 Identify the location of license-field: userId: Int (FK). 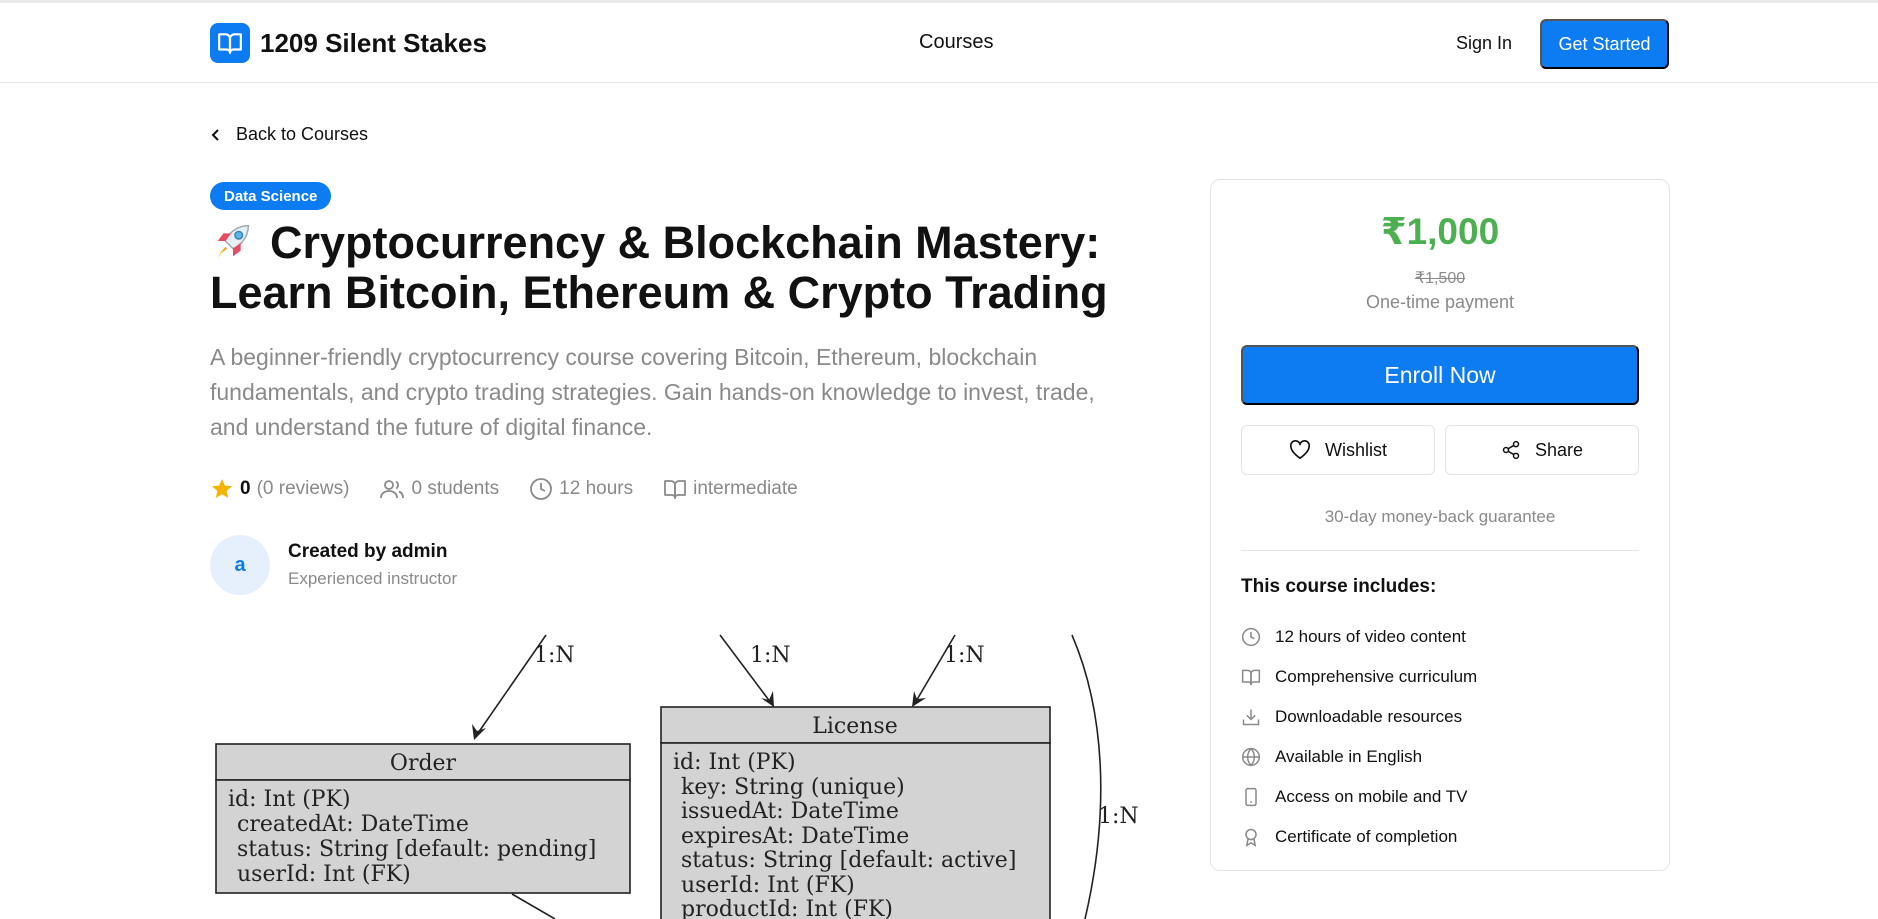
(768, 885).